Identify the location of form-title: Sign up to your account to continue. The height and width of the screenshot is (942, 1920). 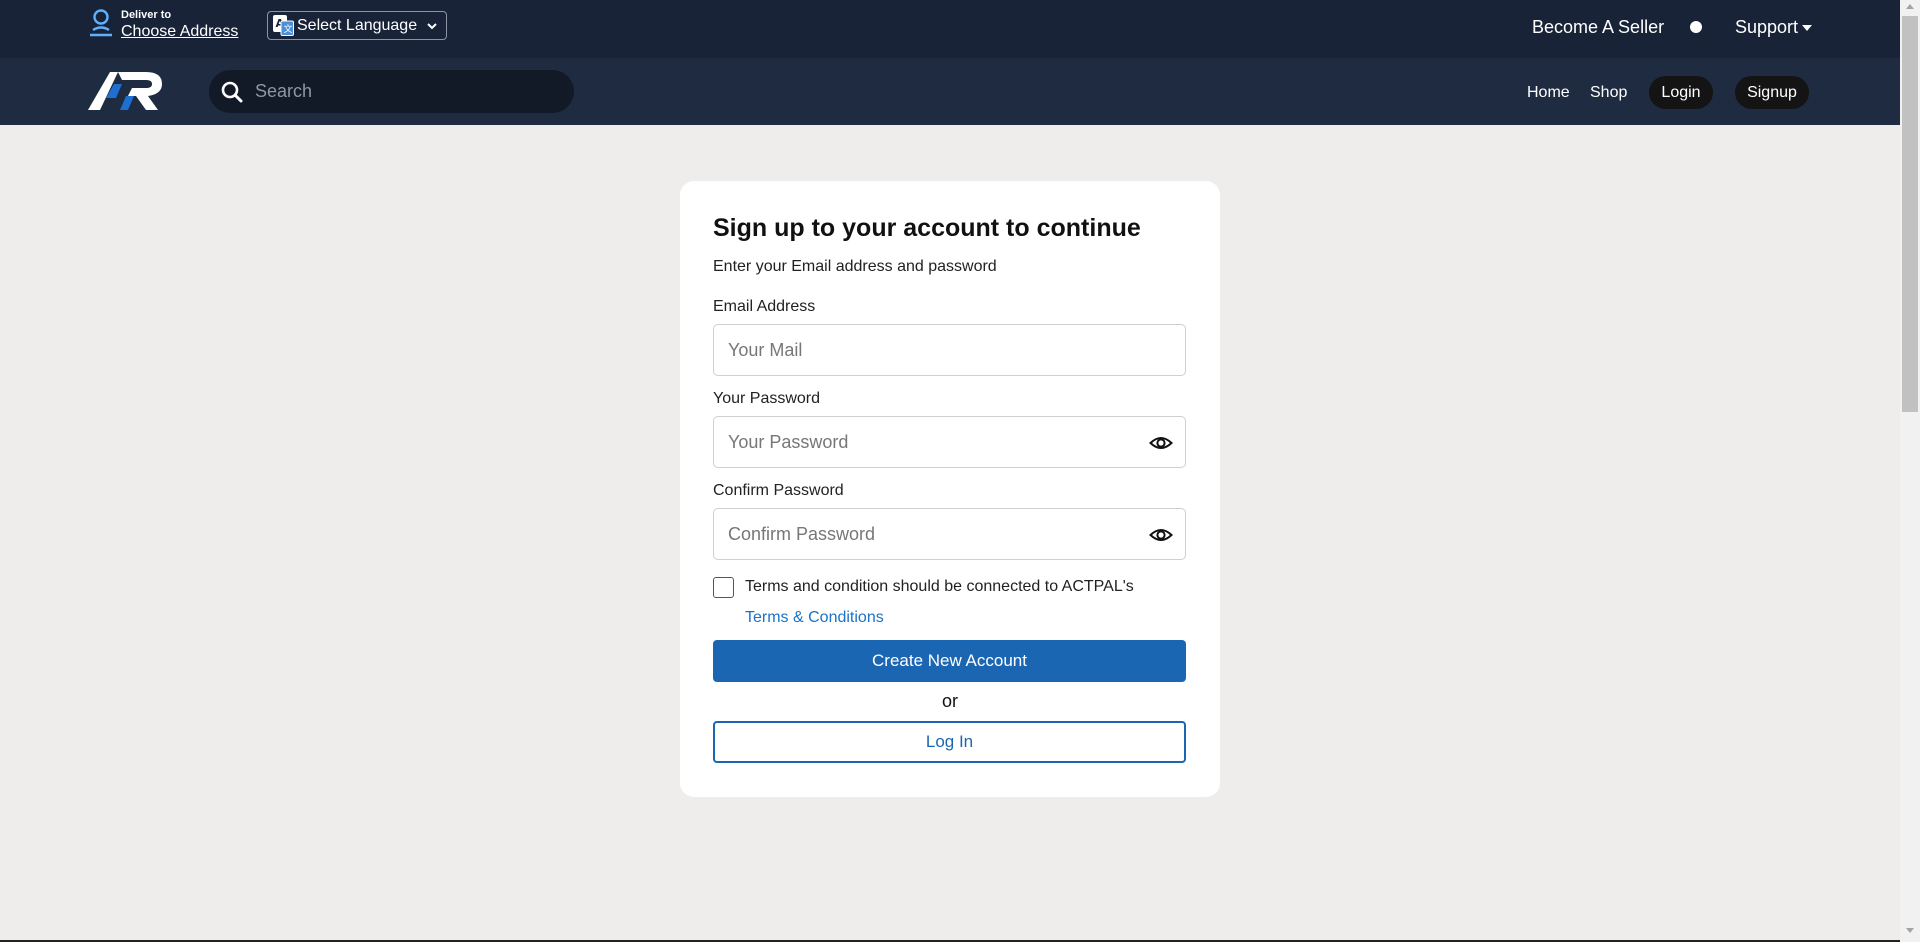
(927, 228).